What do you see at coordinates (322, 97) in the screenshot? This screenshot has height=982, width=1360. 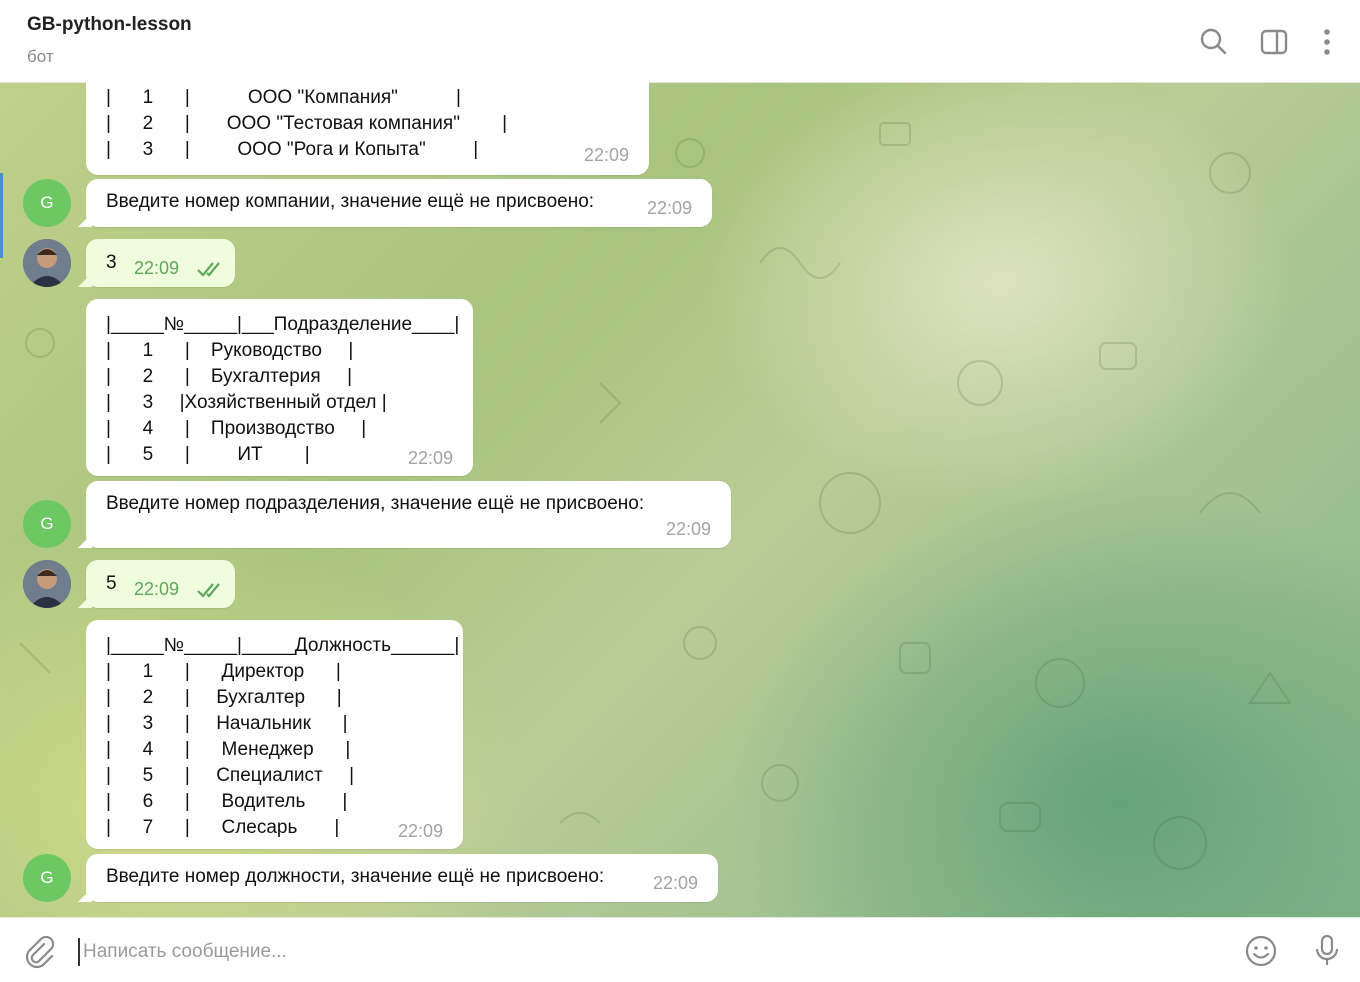 I see `table-cell: ООО "Компания"` at bounding box center [322, 97].